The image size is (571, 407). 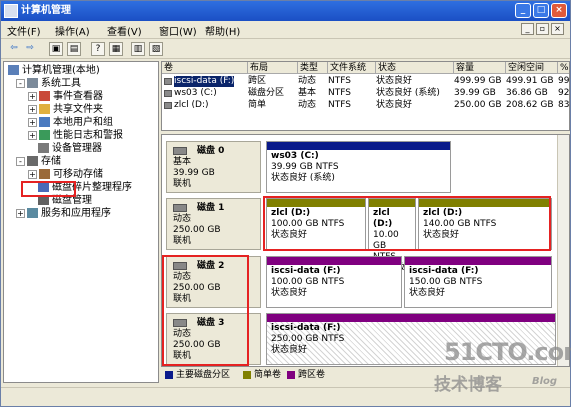 I want to click on column-header-percent: %, so click(x=563, y=68).